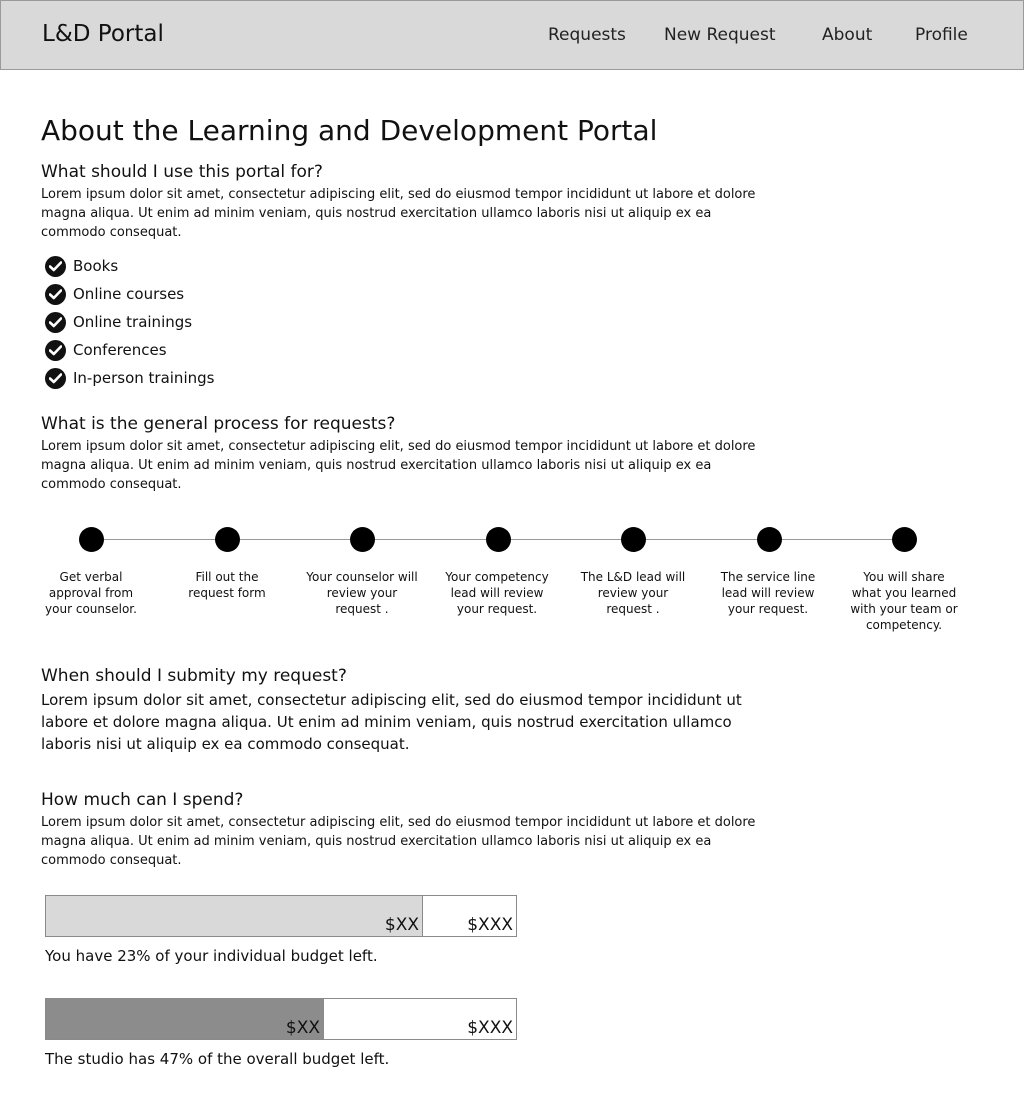  What do you see at coordinates (182, 172) in the screenshot?
I see `section-heading-use: What should I use this portal for?` at bounding box center [182, 172].